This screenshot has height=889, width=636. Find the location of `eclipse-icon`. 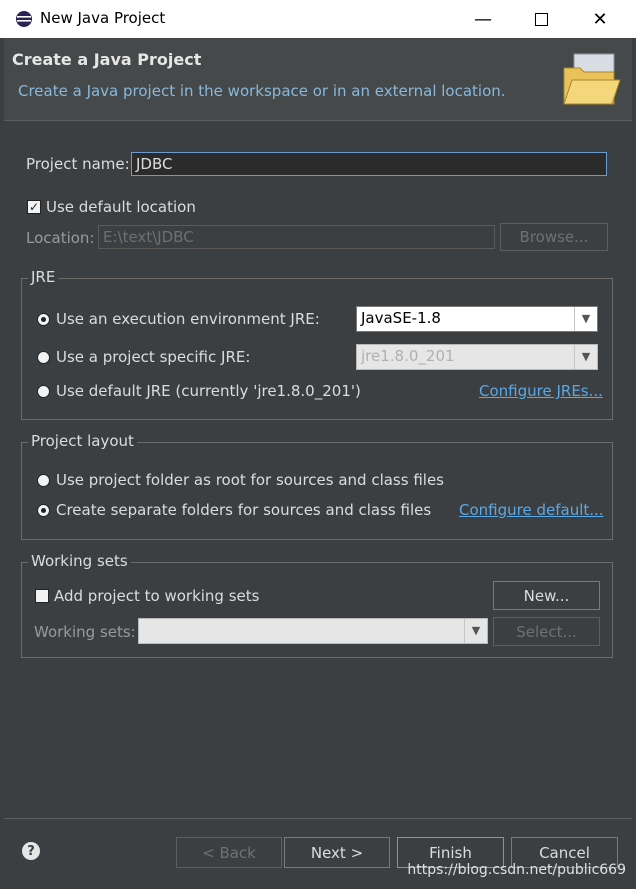

eclipse-icon is located at coordinates (24, 19).